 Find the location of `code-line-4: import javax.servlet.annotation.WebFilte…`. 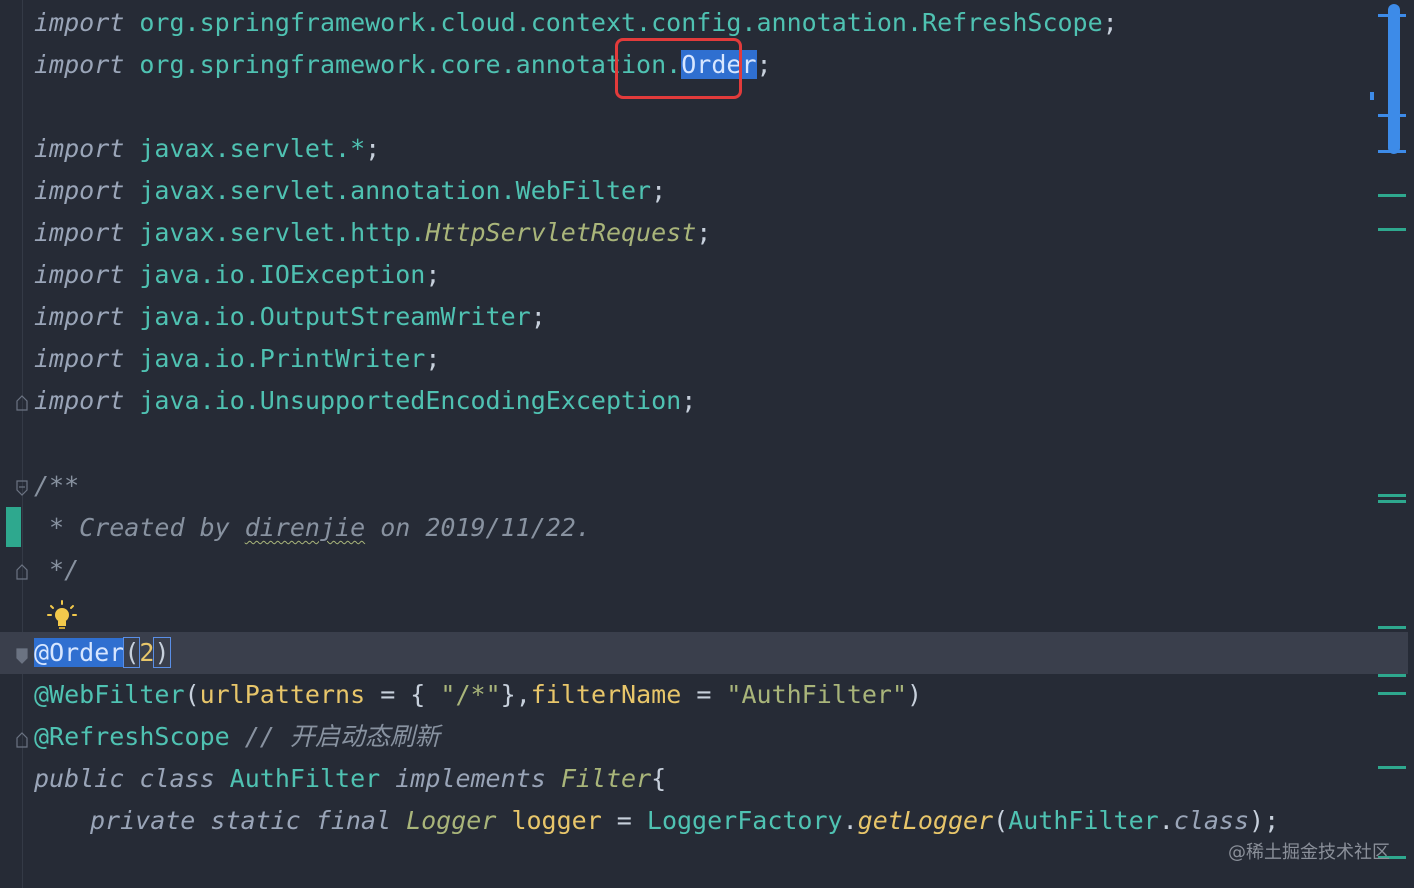

code-line-4: import javax.servlet.annotation.WebFilte… is located at coordinates (350, 191).